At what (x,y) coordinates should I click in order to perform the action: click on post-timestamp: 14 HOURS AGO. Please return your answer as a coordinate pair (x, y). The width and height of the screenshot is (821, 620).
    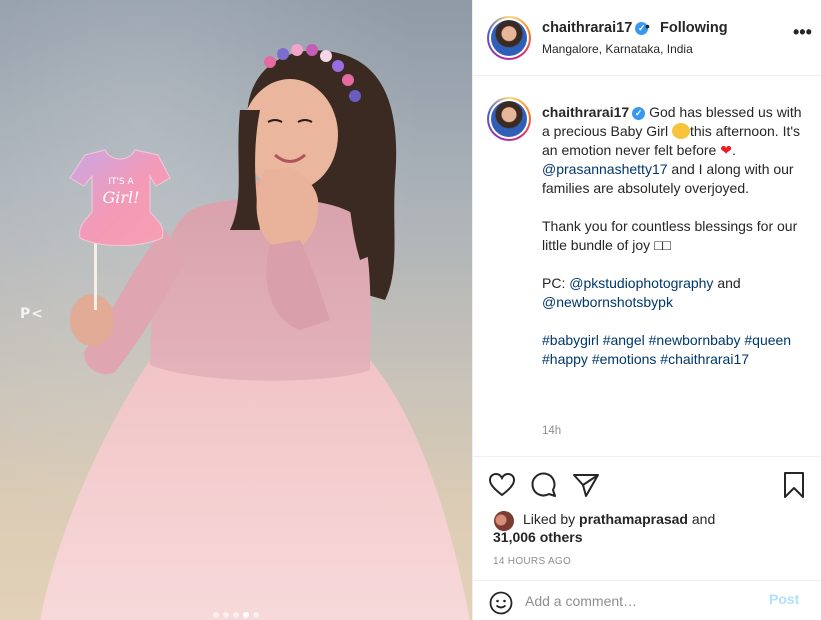
    Looking at the image, I should click on (532, 561).